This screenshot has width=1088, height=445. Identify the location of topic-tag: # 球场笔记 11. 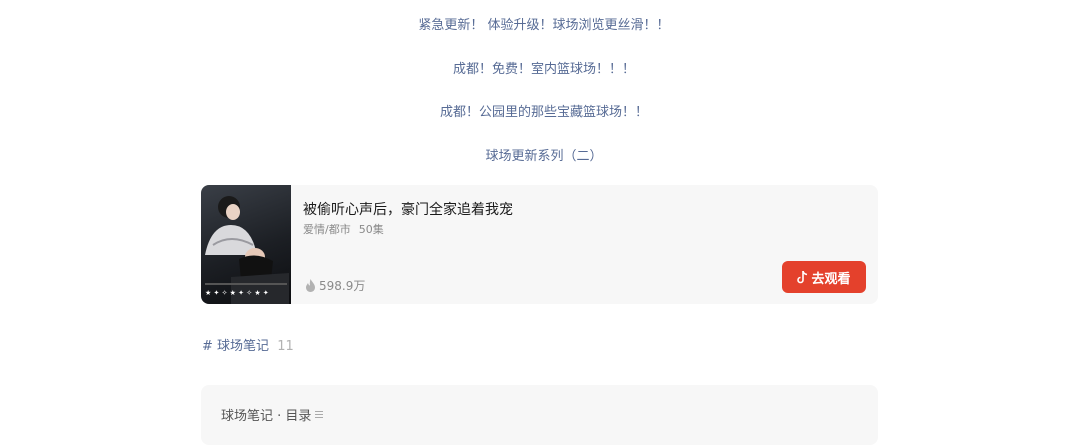
(248, 344).